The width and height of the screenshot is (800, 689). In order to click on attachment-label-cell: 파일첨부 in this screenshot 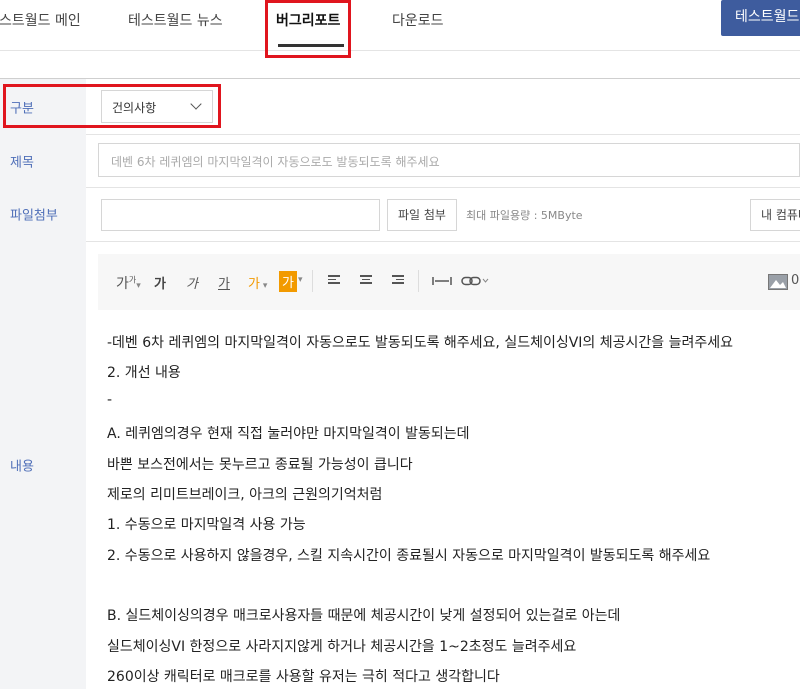, I will do `click(43, 214)`.